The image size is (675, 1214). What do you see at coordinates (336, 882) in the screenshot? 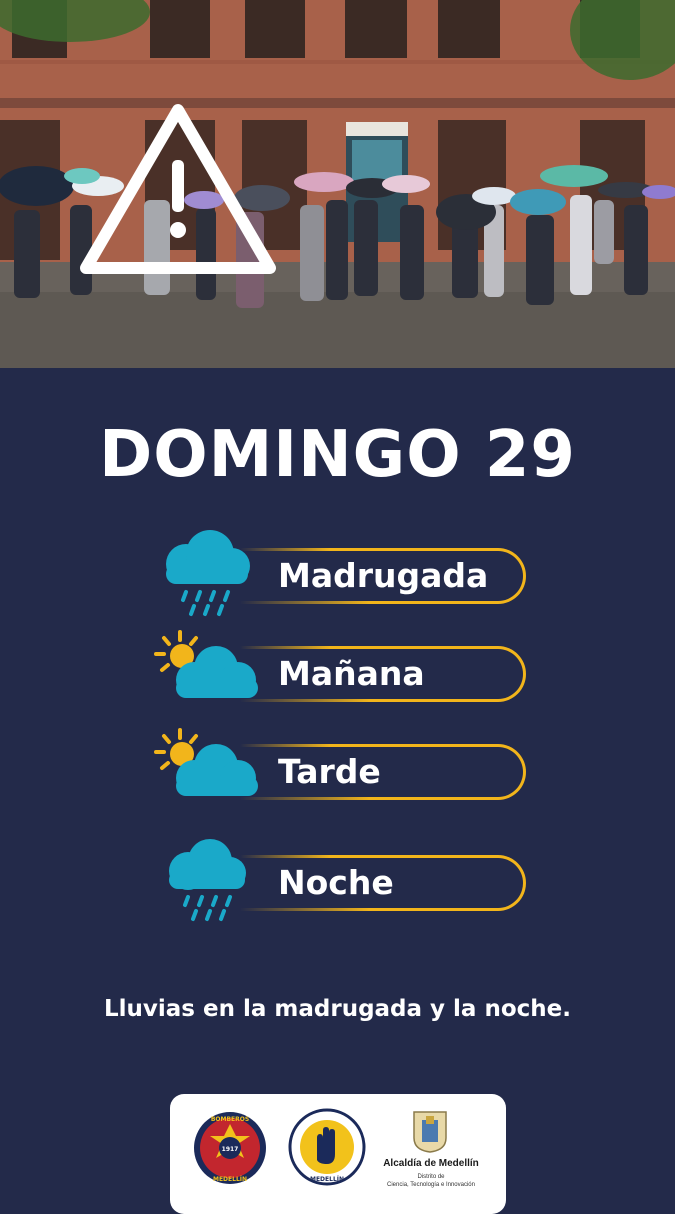
I see `forecast-label: Noche` at bounding box center [336, 882].